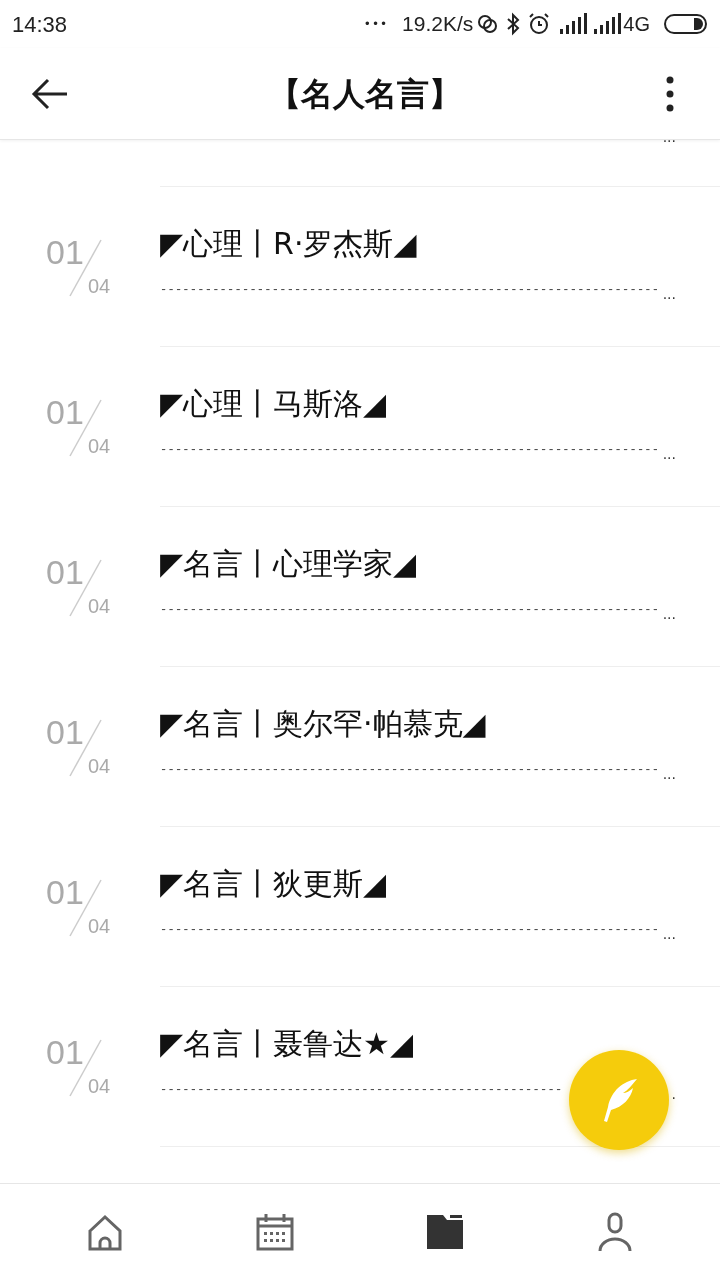 The width and height of the screenshot is (720, 1280). Describe the element at coordinates (275, 1232) in the screenshot. I see `calendar-icon` at that location.